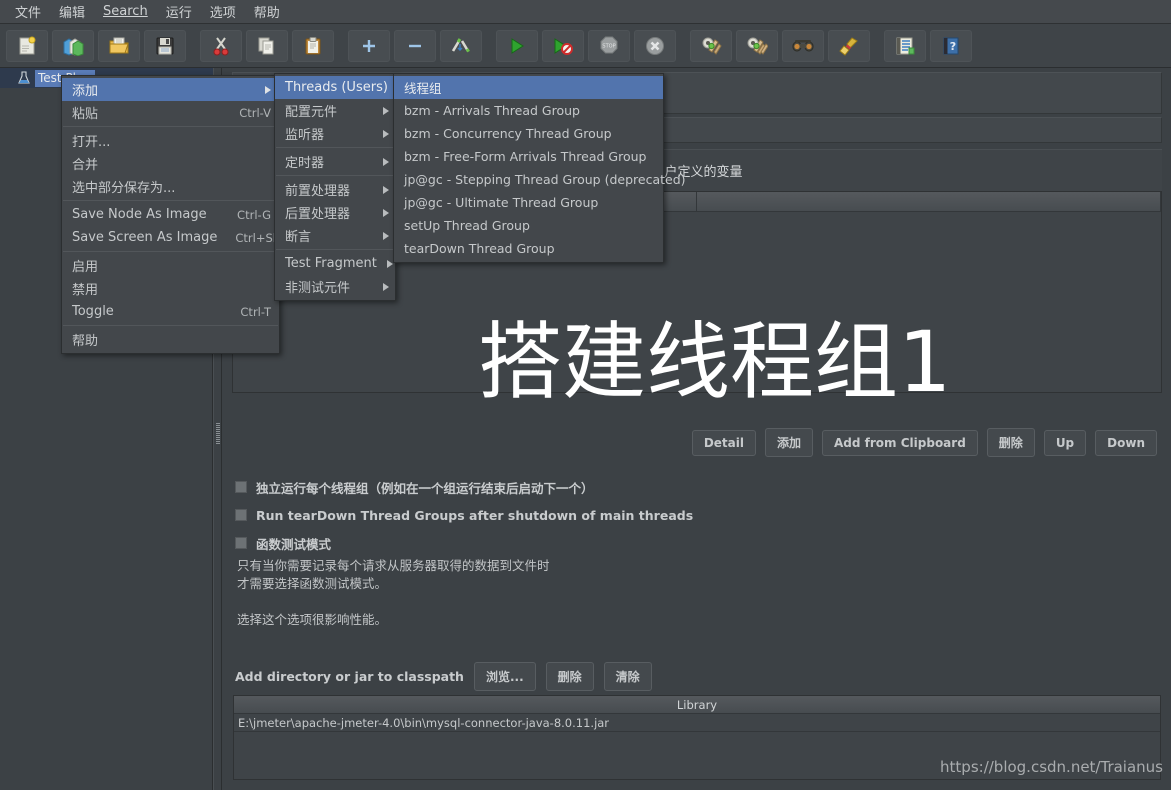 The height and width of the screenshot is (790, 1171). What do you see at coordinates (125, 11) in the screenshot?
I see `menu-search: Search` at bounding box center [125, 11].